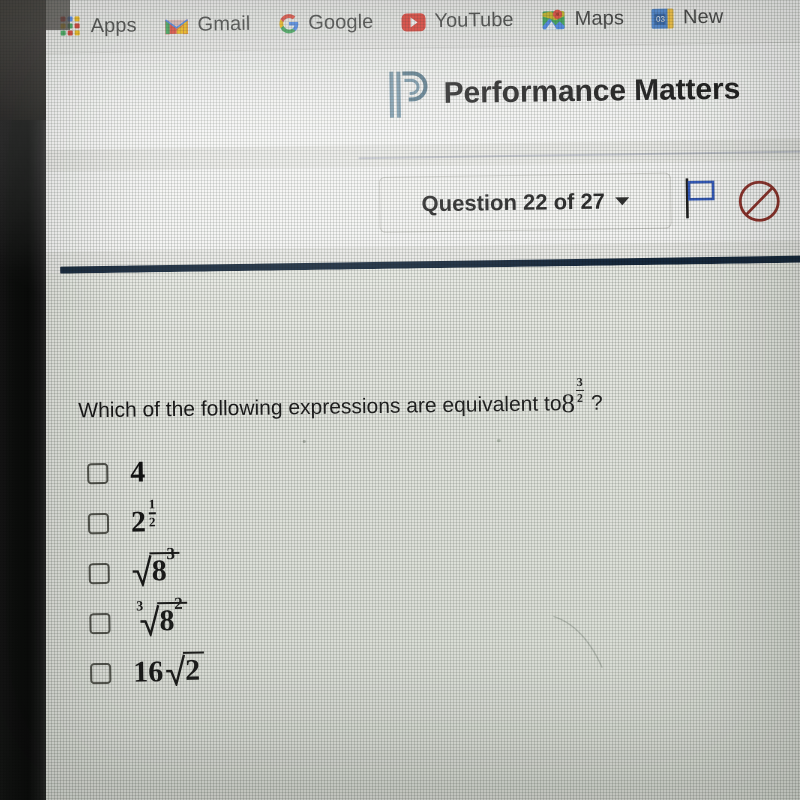 The width and height of the screenshot is (800, 800). I want to click on question-mark: ?, so click(596, 403).